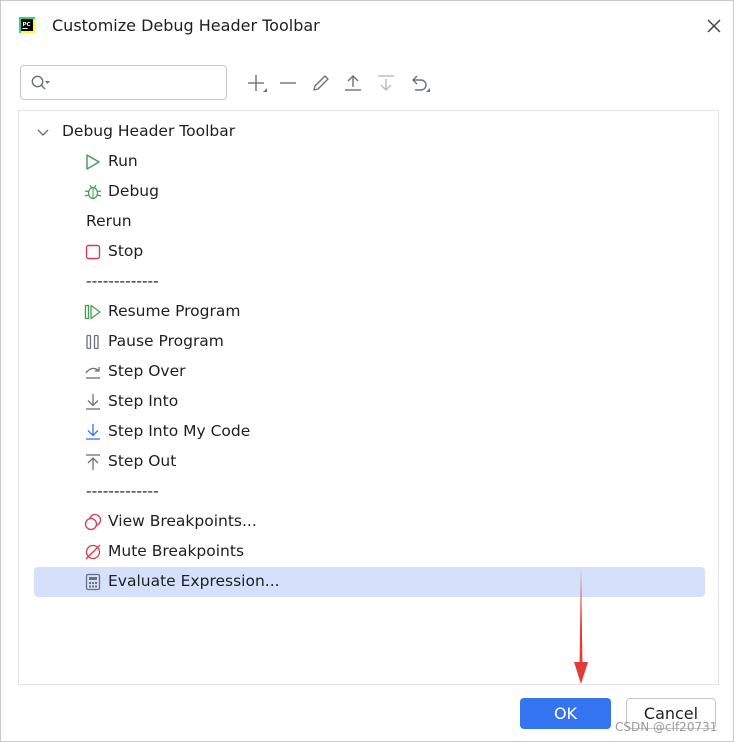 The width and height of the screenshot is (734, 742). Describe the element at coordinates (93, 552) in the screenshot. I see `mute-breakpoints-icon` at that location.